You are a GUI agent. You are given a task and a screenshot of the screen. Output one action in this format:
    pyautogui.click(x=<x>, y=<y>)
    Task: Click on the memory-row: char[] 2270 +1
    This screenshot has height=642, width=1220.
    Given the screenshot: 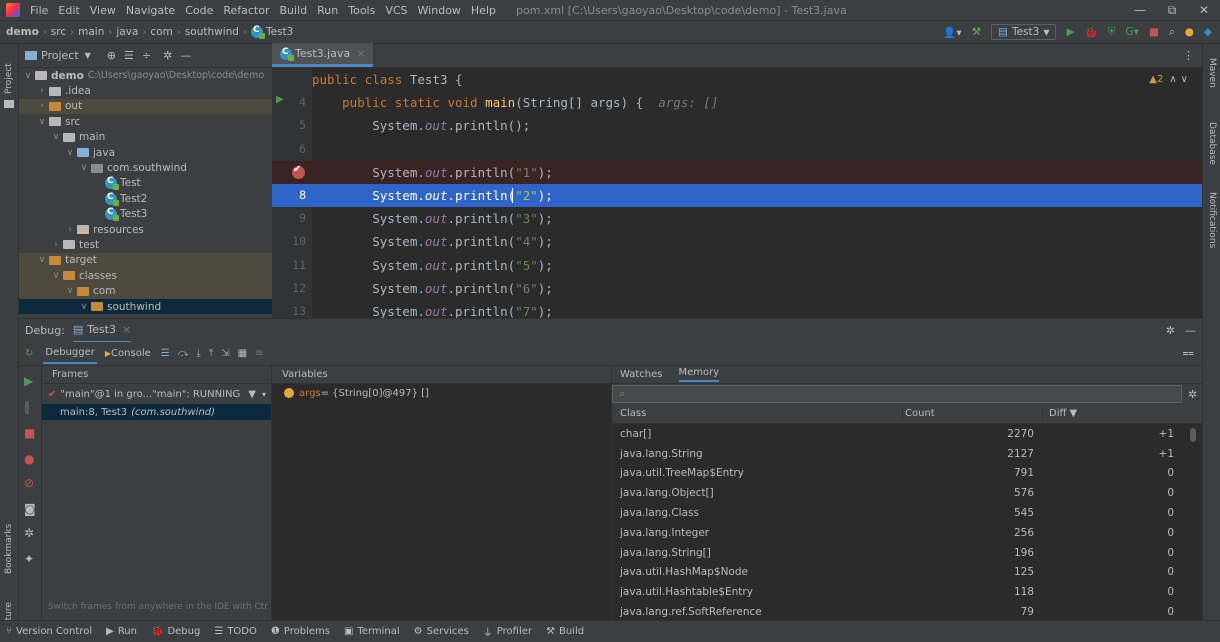 What is the action you would take?
    pyautogui.click(x=897, y=434)
    